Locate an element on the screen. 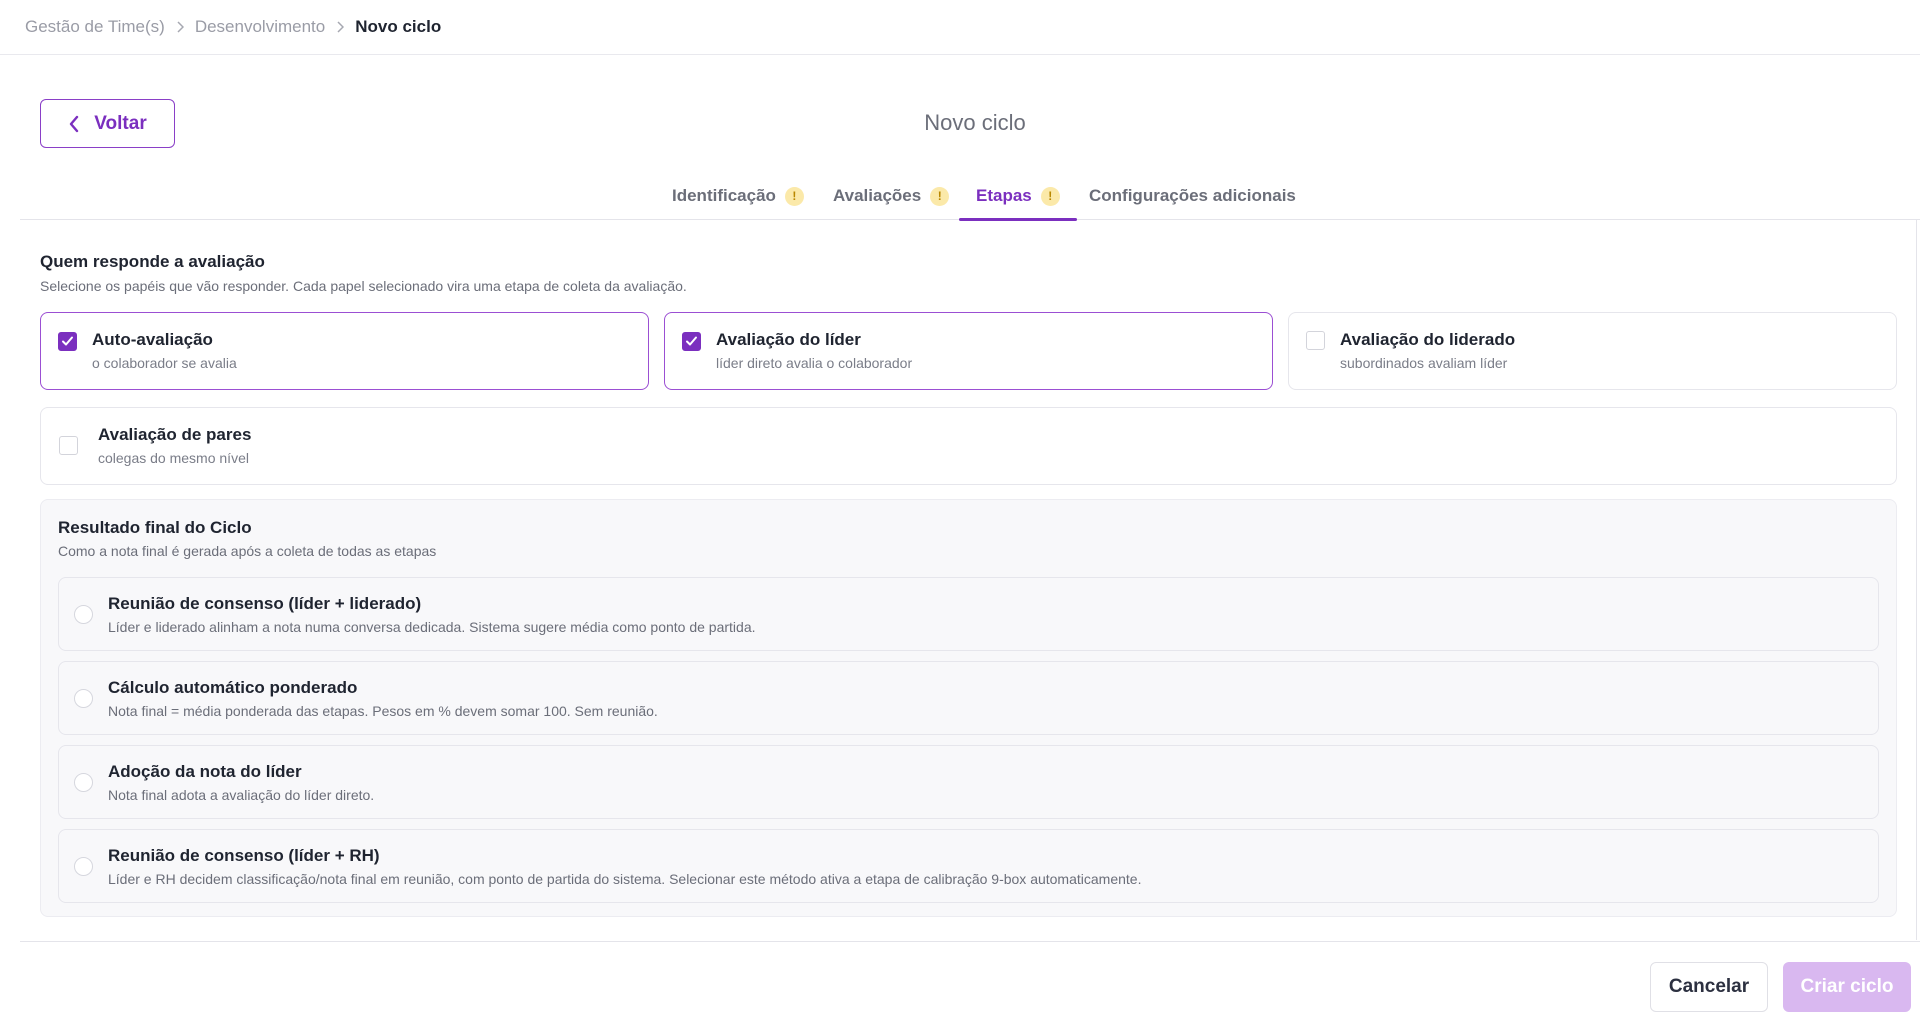  tab-identification: Identificação ! is located at coordinates (738, 196).